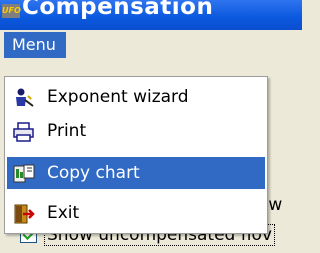  I want to click on menu-item-label: Copy chart, so click(93, 173).